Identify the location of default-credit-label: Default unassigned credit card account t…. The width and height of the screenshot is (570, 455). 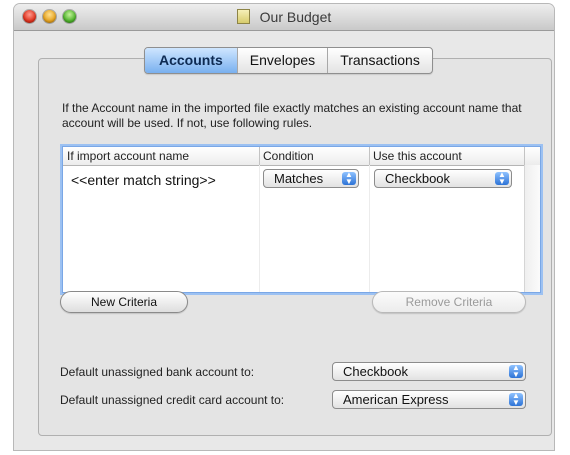
(172, 400).